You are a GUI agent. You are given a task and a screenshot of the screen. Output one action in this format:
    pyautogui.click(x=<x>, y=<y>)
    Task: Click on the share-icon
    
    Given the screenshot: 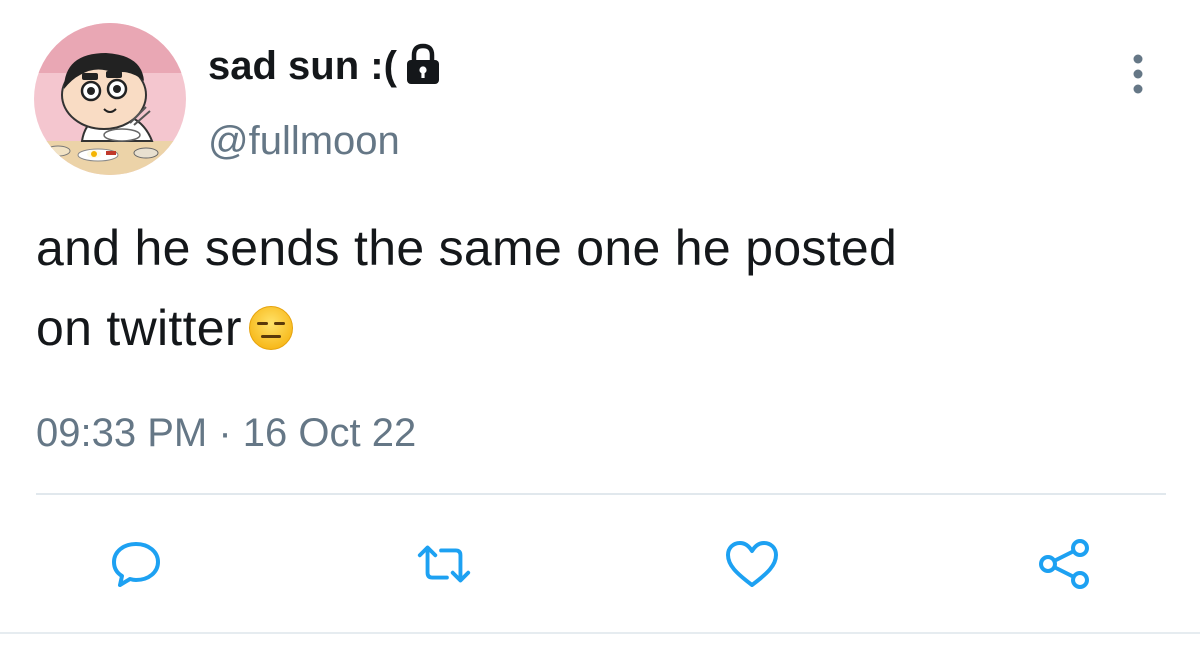 What is the action you would take?
    pyautogui.click(x=1064, y=564)
    